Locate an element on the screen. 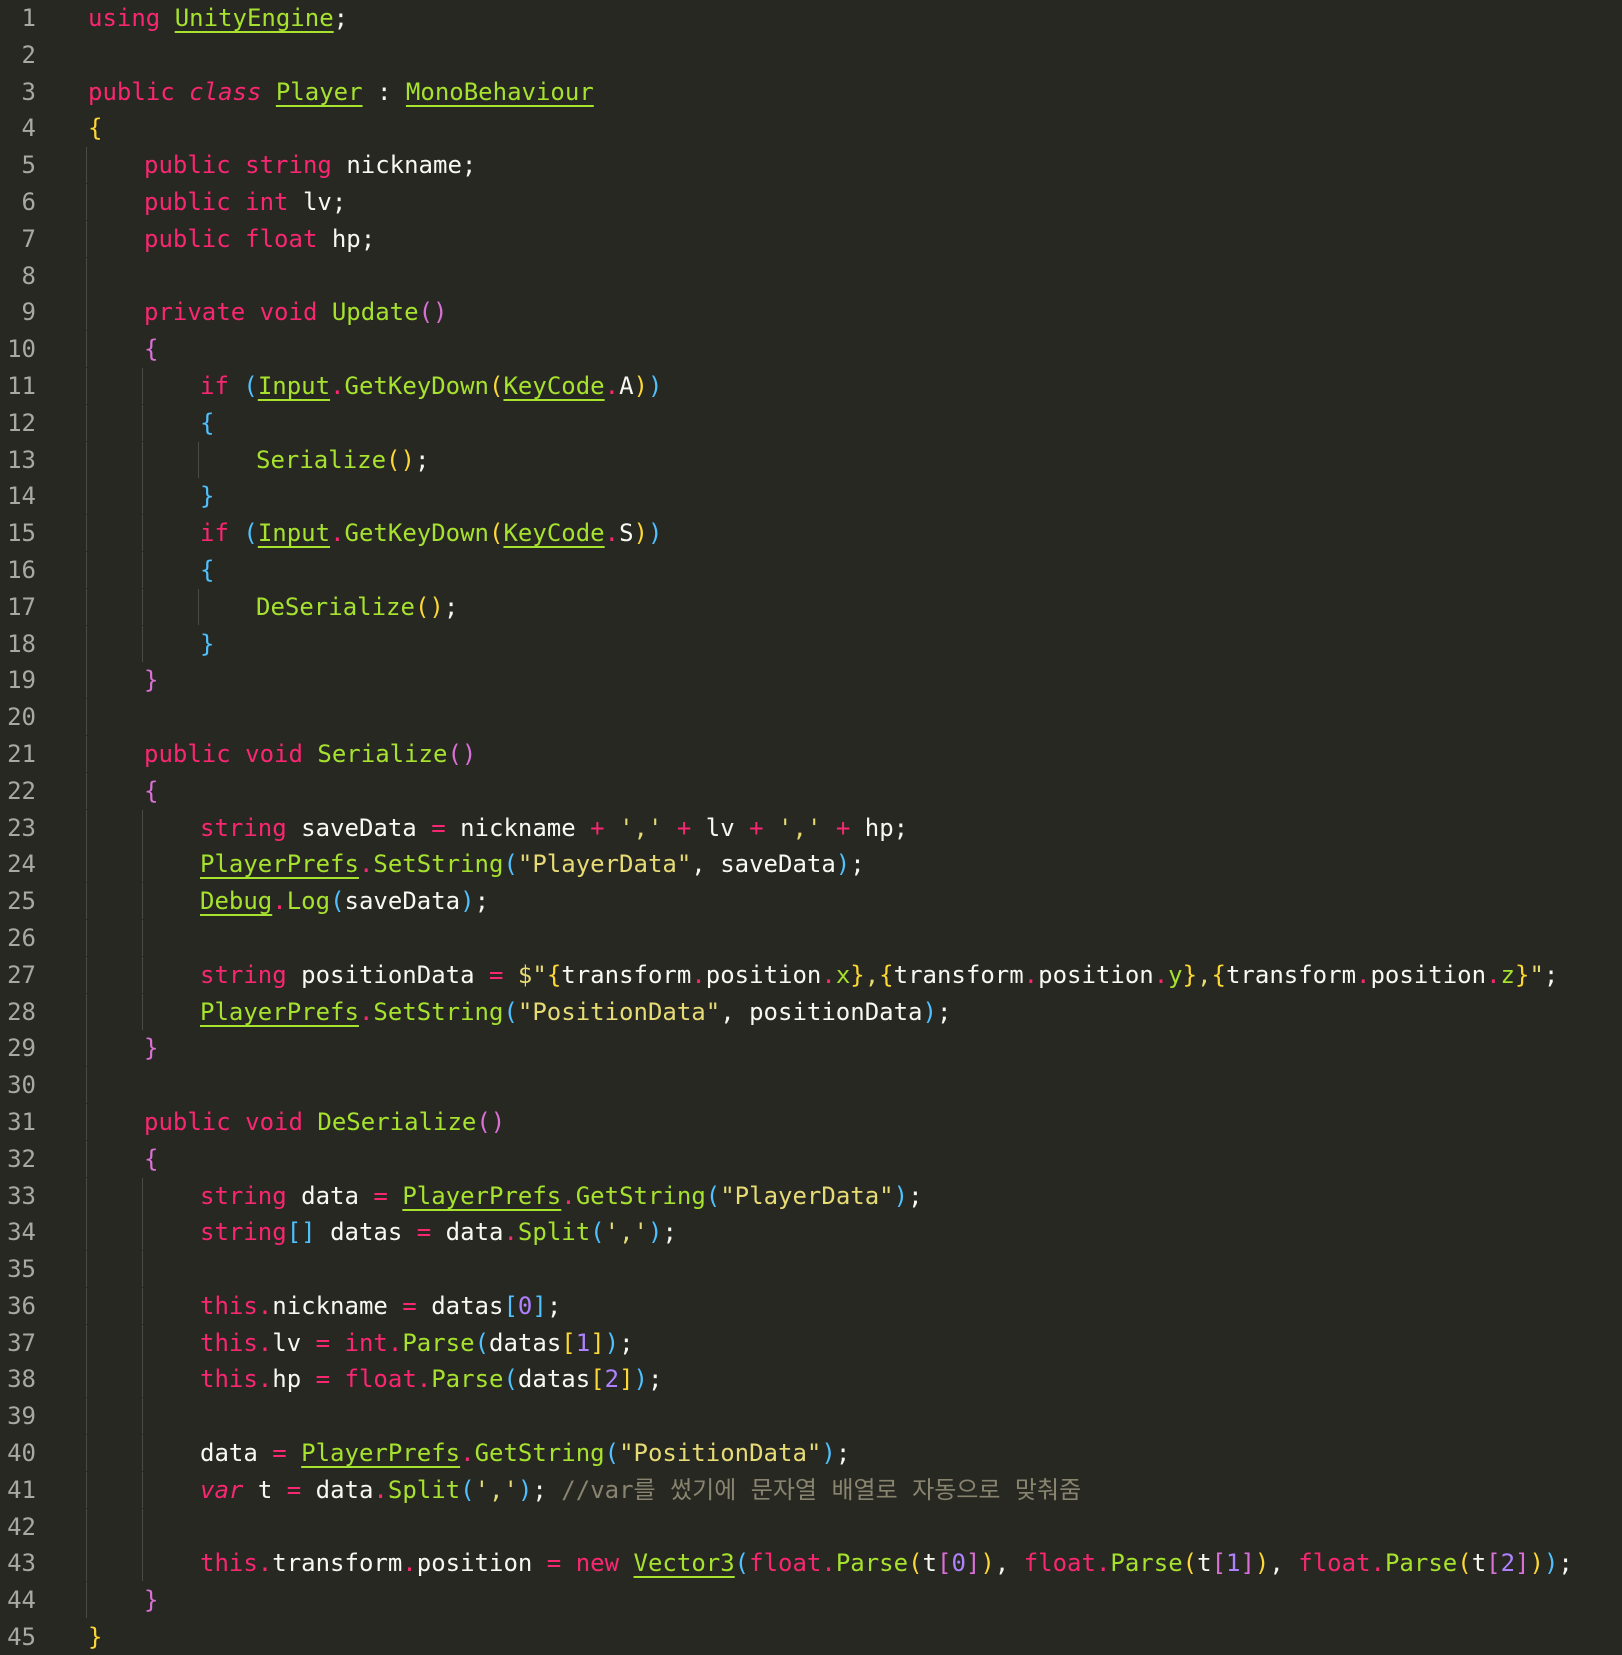 This screenshot has width=1622, height=1655. code-line: 39 is located at coordinates (811, 1416).